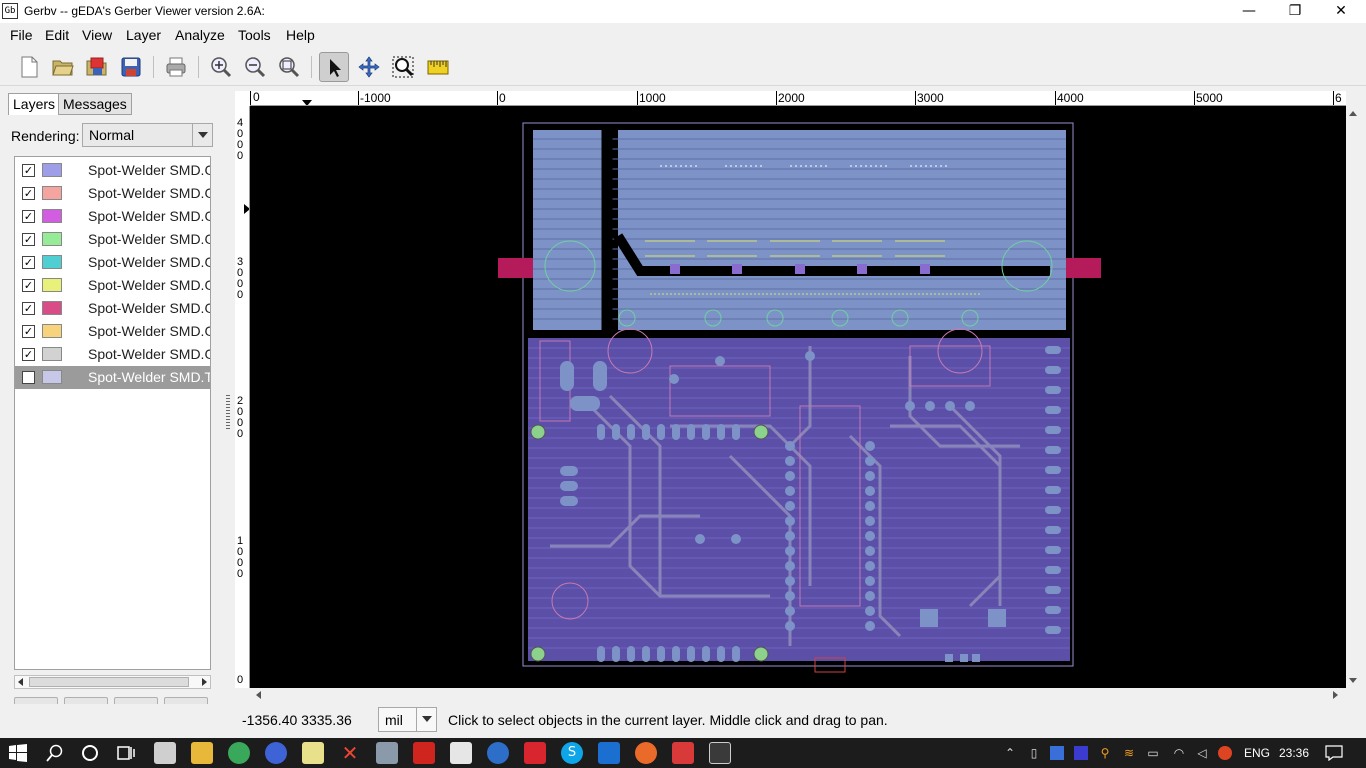 Image resolution: width=1366 pixels, height=768 pixels. What do you see at coordinates (1057, 753) in the screenshot?
I see `tray-app-icon` at bounding box center [1057, 753].